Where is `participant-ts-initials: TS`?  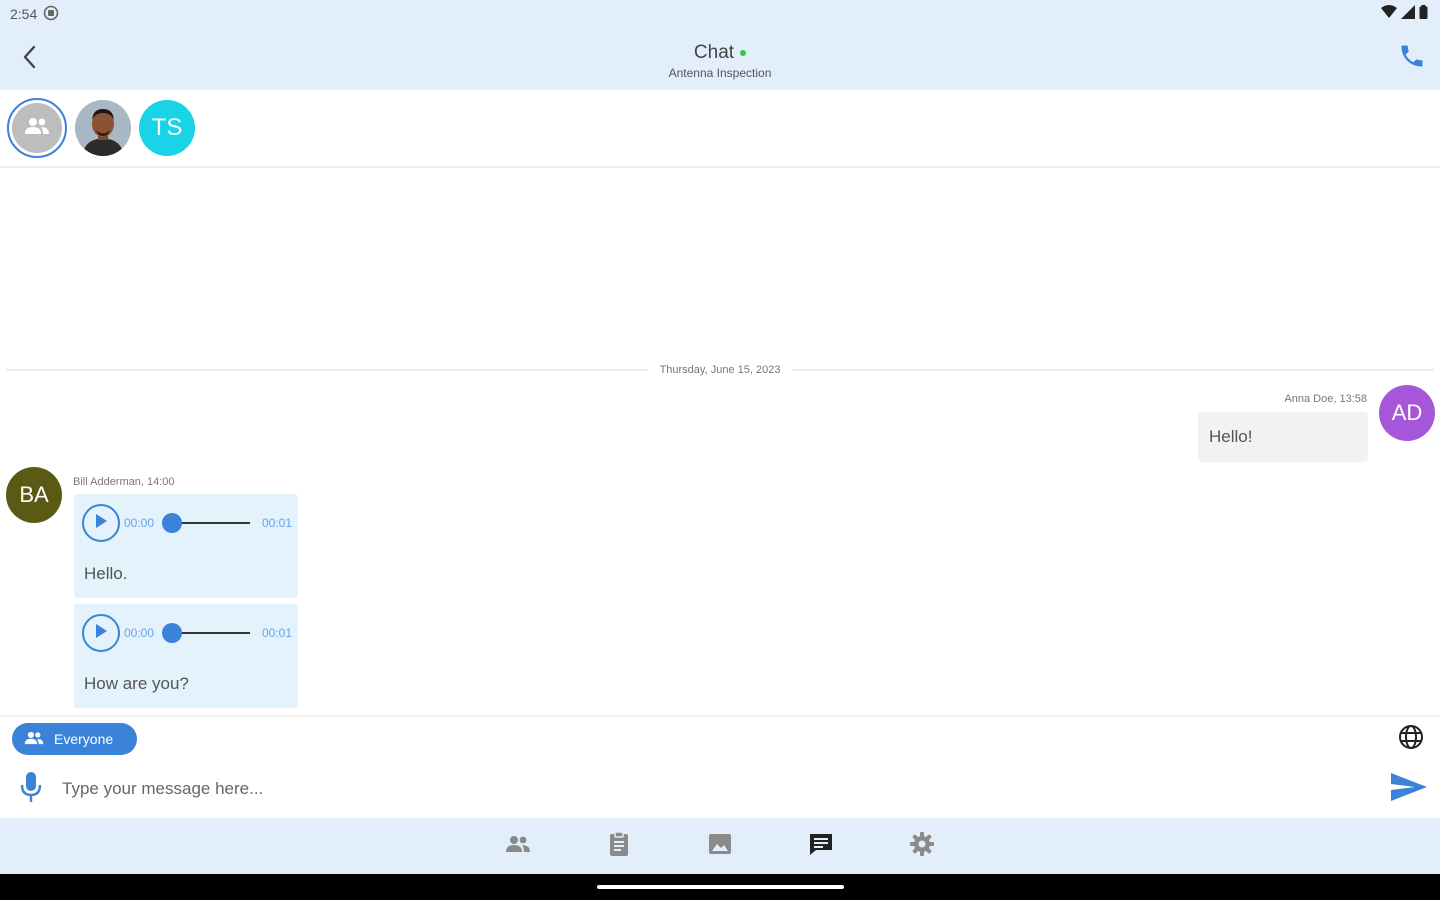 participant-ts-initials: TS is located at coordinates (167, 127).